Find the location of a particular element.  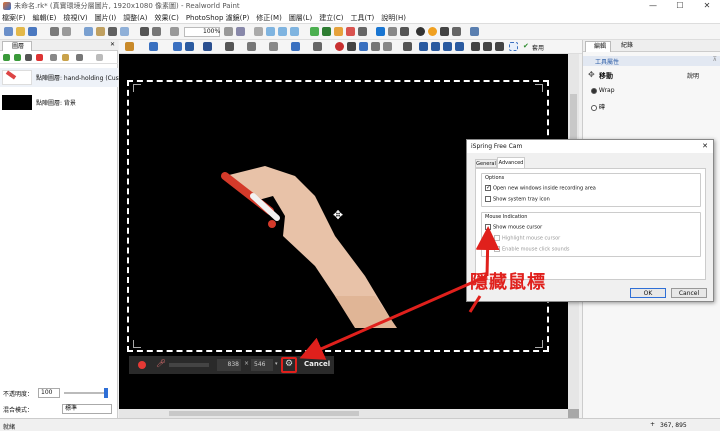

zoom-fit-icon is located at coordinates (240, 31).